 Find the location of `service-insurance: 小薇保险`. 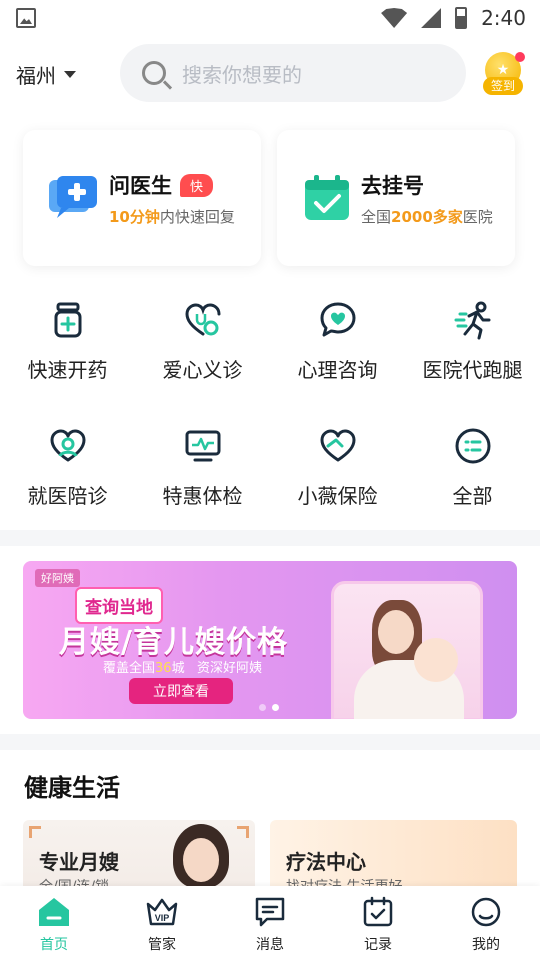

service-insurance: 小薇保险 is located at coordinates (337, 467).